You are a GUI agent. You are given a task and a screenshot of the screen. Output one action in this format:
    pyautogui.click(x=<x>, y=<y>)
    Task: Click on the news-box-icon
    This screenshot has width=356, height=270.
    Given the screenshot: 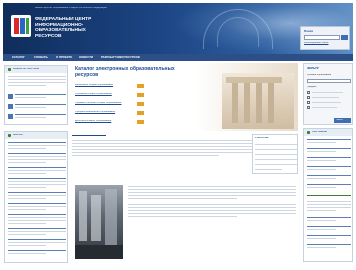 What is the action you would take?
    pyautogui.click(x=9, y=69)
    